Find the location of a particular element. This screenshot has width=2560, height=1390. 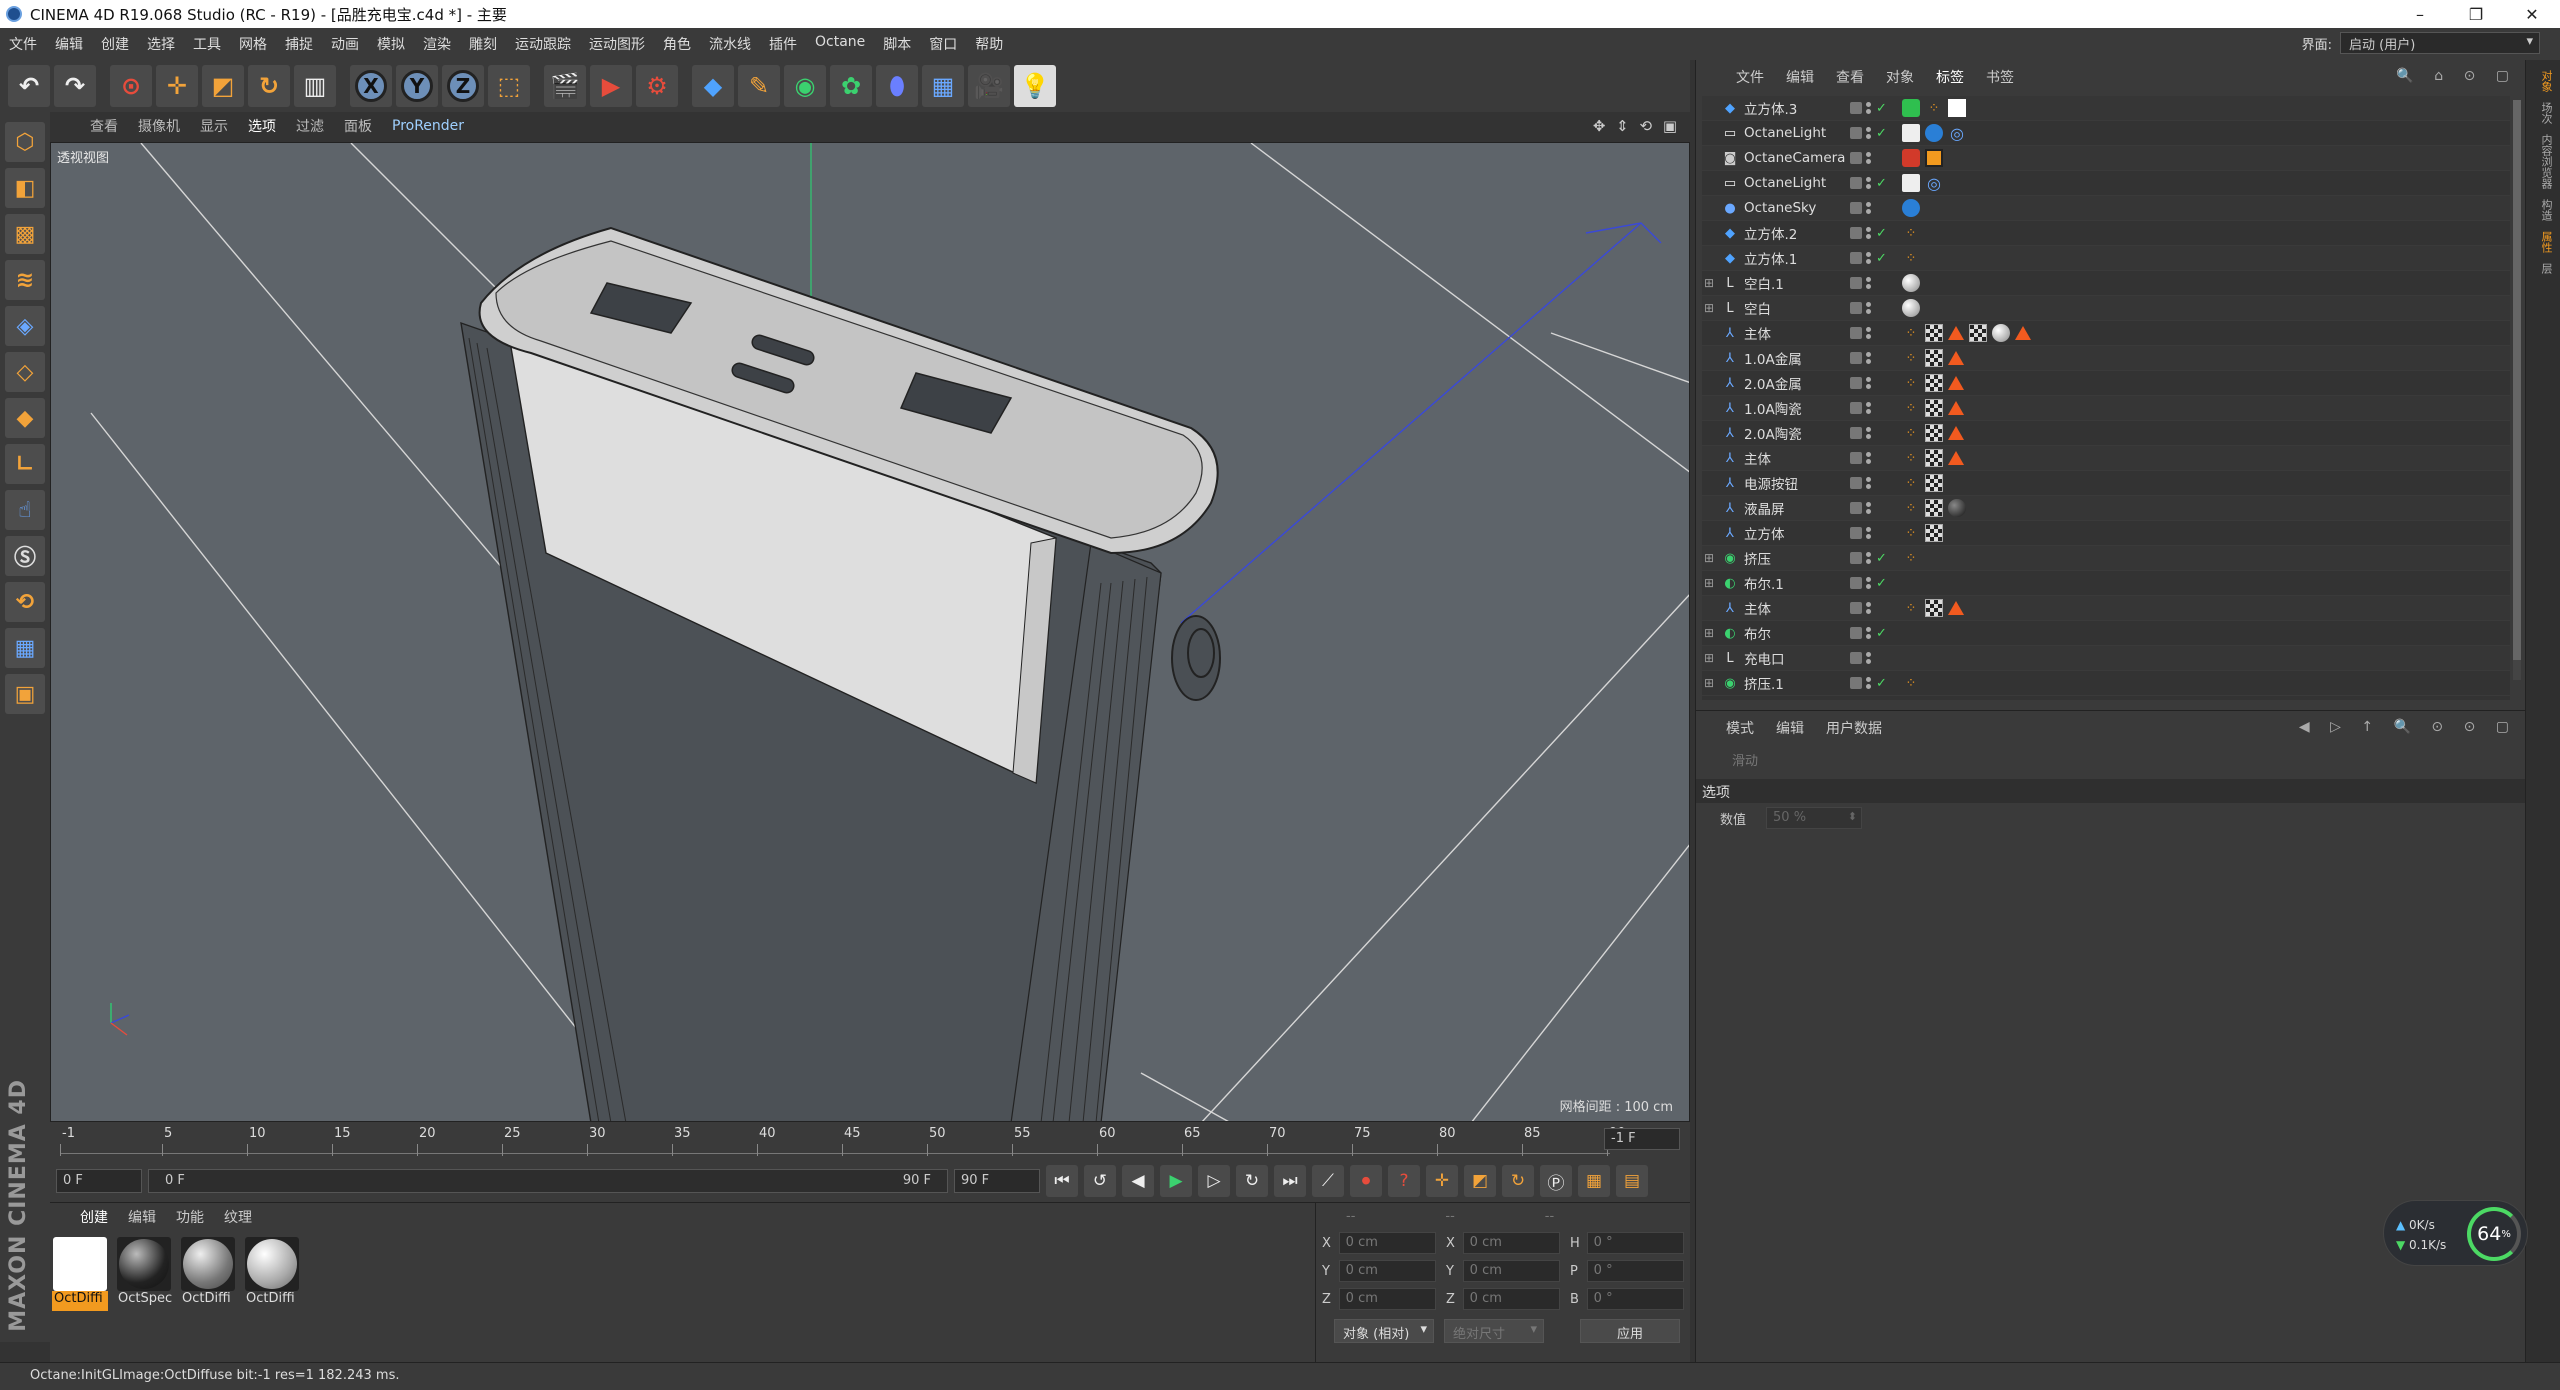

material-tag-icon is located at coordinates (1957, 108).